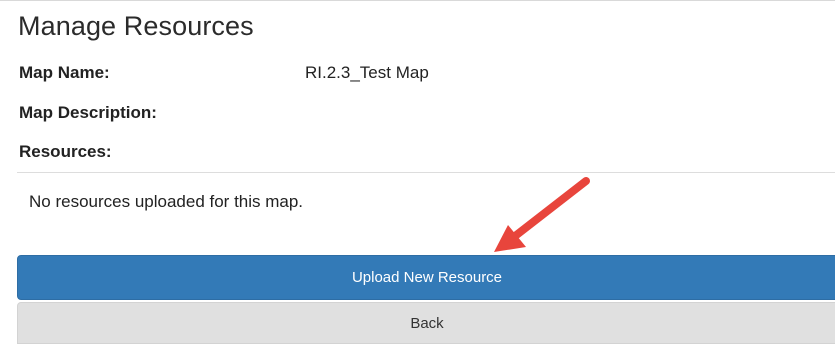 The width and height of the screenshot is (835, 344). I want to click on top-border, so click(417, 0).